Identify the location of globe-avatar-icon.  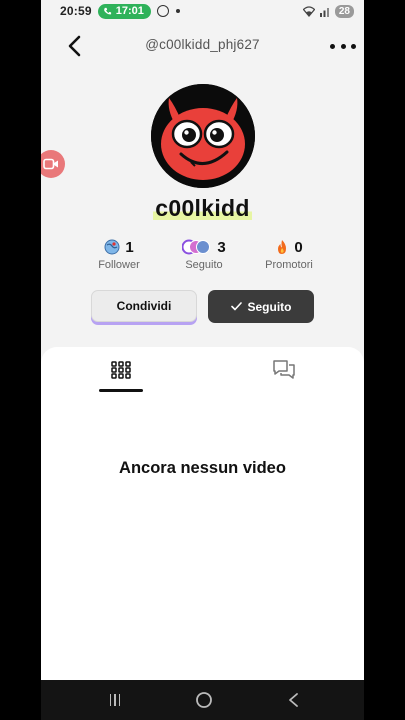
(112, 247).